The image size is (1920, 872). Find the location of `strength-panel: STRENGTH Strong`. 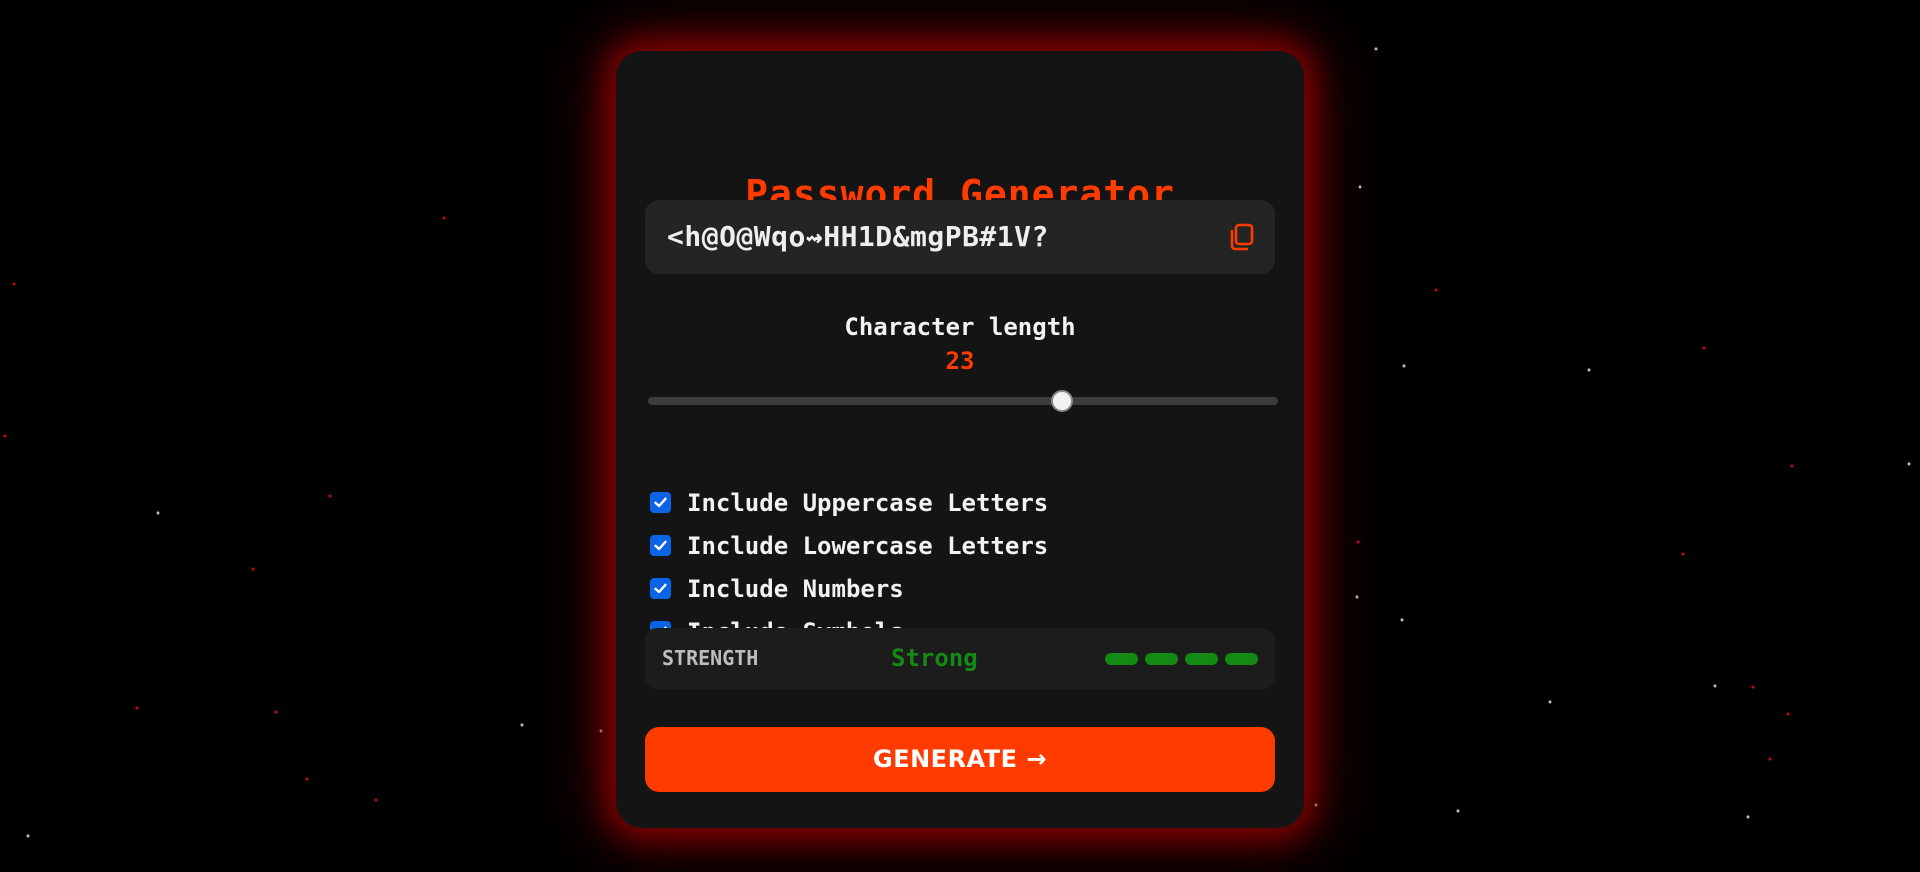

strength-panel: STRENGTH Strong is located at coordinates (960, 658).